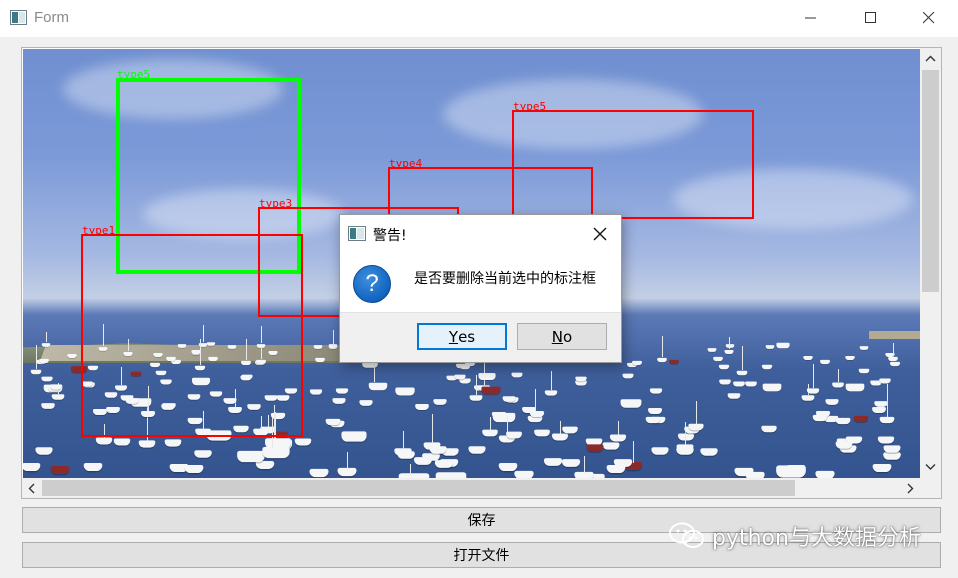 Image resolution: width=958 pixels, height=578 pixels. What do you see at coordinates (453, 336) in the screenshot?
I see `yes-mnemonic: Y` at bounding box center [453, 336].